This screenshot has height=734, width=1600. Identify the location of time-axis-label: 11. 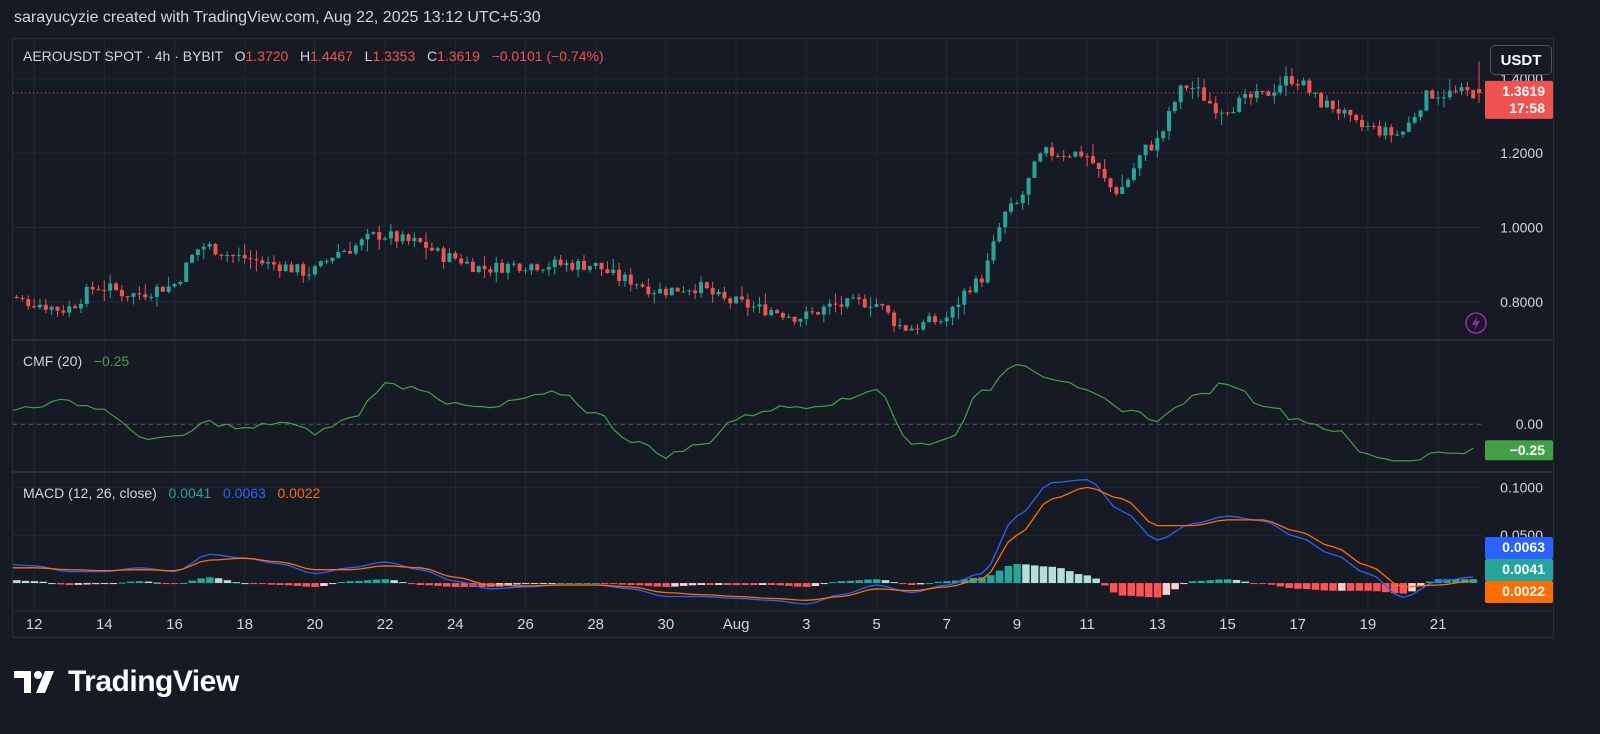
(1087, 624).